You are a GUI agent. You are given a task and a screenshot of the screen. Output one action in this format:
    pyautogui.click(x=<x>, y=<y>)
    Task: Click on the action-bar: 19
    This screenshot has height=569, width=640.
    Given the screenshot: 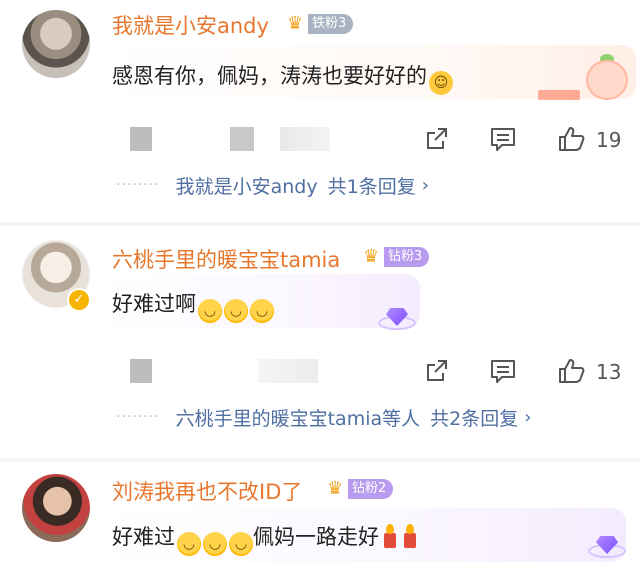 What is the action you would take?
    pyautogui.click(x=320, y=139)
    